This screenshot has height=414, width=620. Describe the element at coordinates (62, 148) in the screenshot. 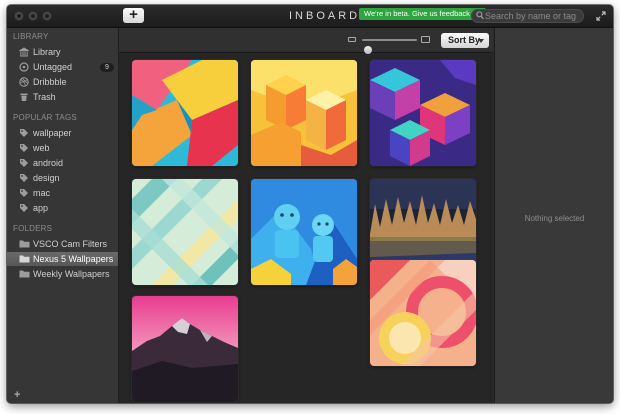

I see `sidebar-item-tag-web: web` at that location.